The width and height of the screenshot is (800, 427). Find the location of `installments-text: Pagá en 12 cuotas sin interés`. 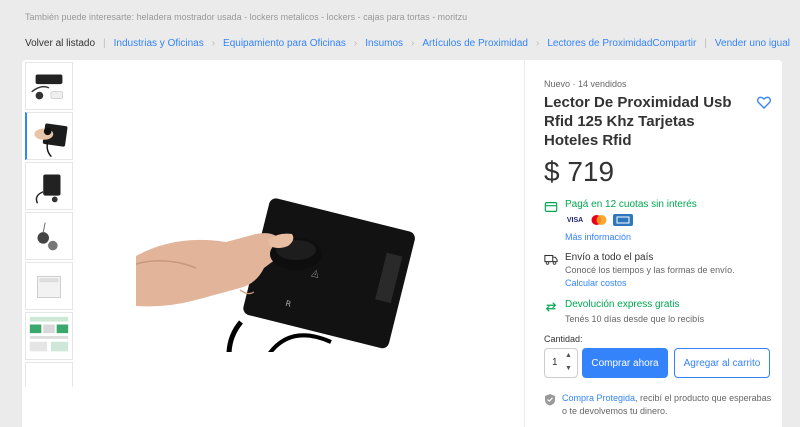

installments-text: Pagá en 12 cuotas sin interés is located at coordinates (631, 204).